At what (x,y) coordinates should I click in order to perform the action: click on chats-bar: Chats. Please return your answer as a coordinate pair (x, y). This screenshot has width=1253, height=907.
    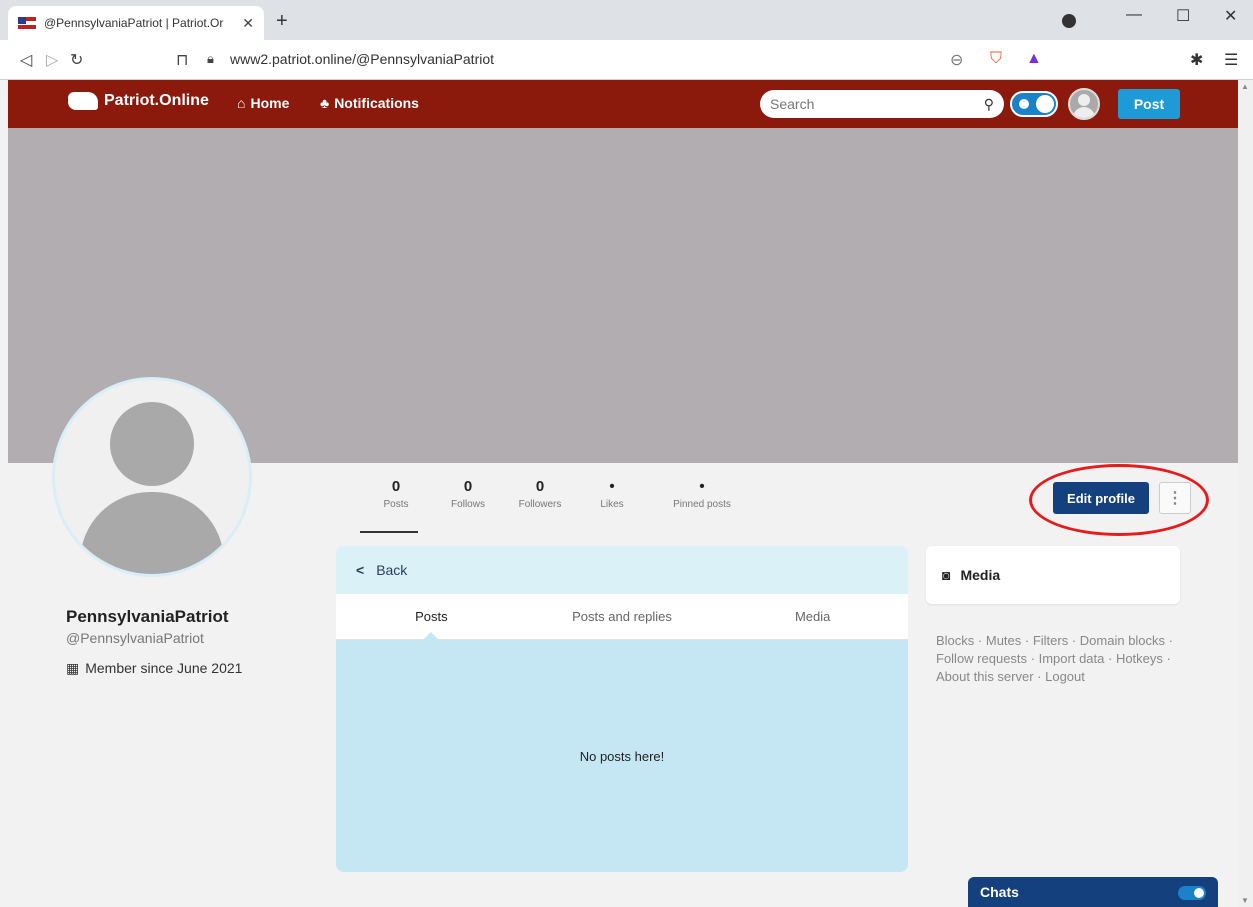
    Looking at the image, I should click on (1093, 892).